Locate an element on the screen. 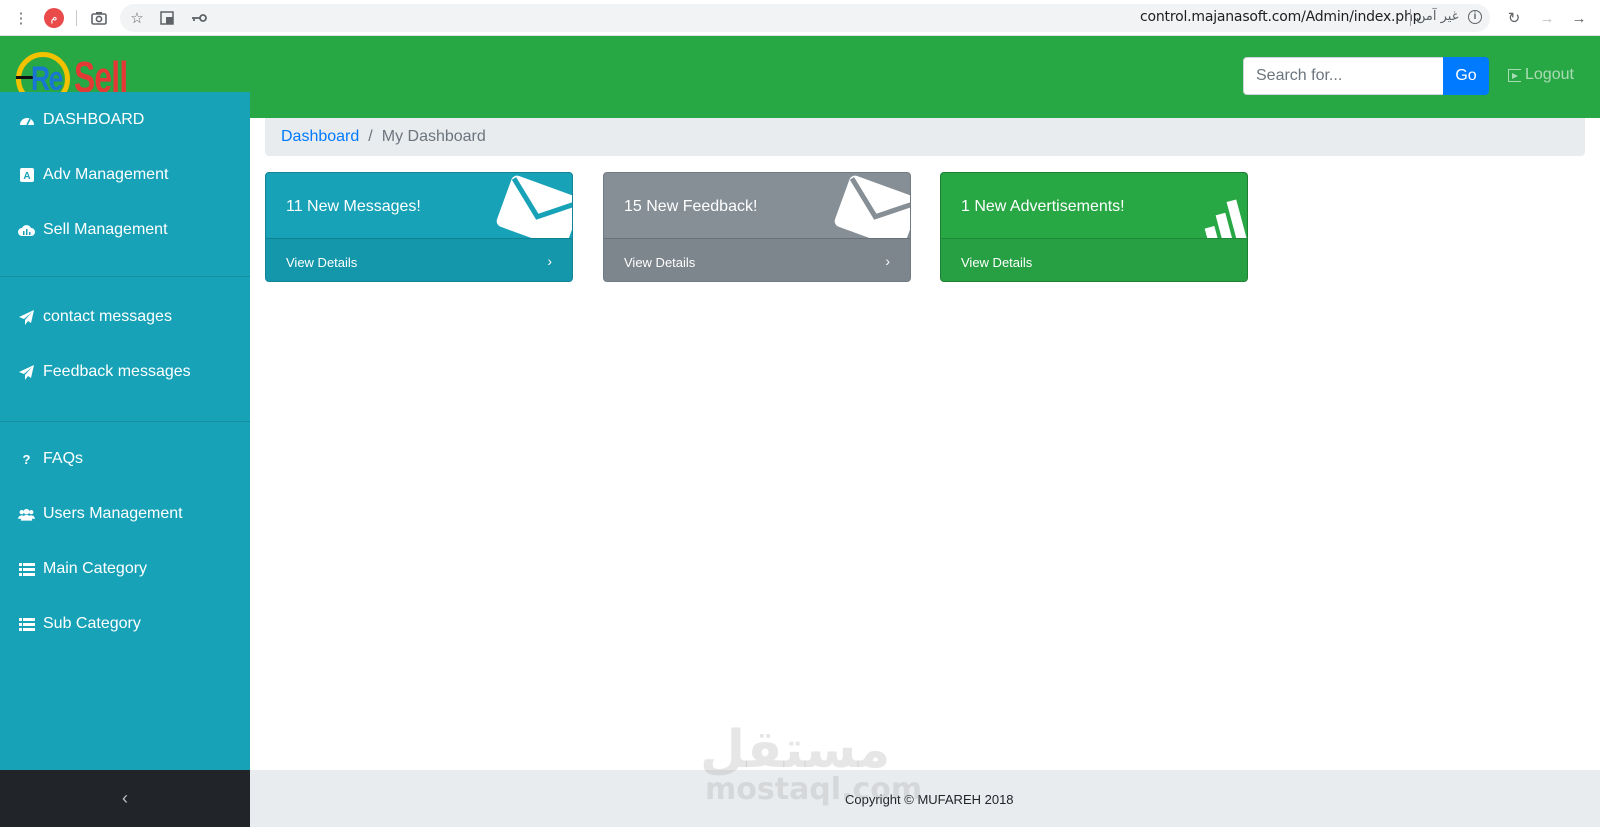 The height and width of the screenshot is (827, 1600). logout-link: Logout is located at coordinates (1541, 75).